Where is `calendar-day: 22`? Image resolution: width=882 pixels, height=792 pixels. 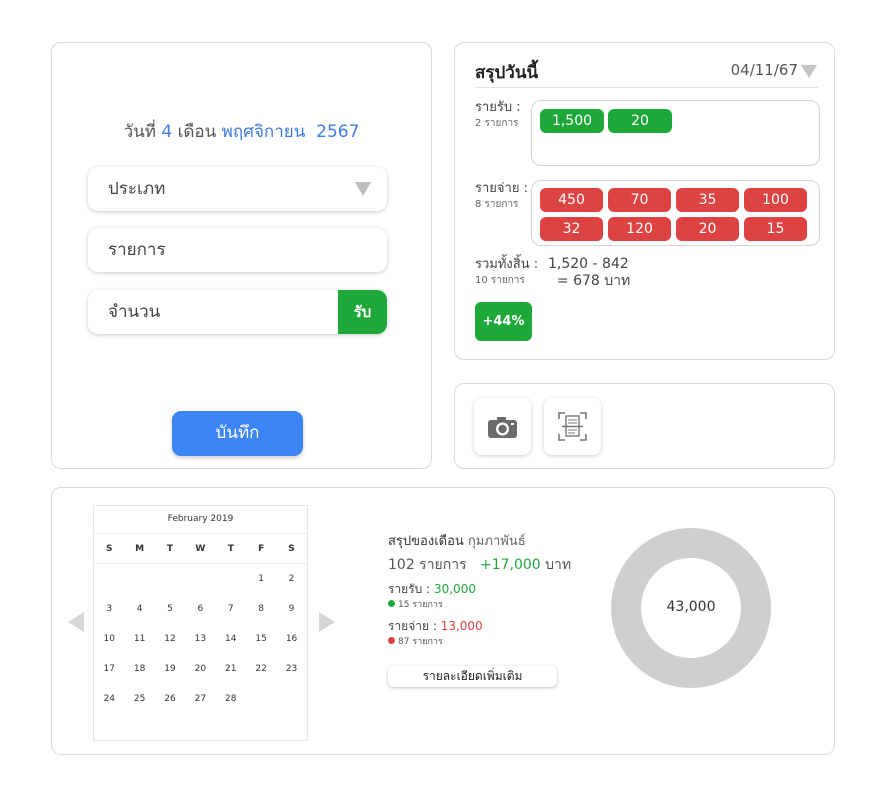 calendar-day: 22 is located at coordinates (261, 671).